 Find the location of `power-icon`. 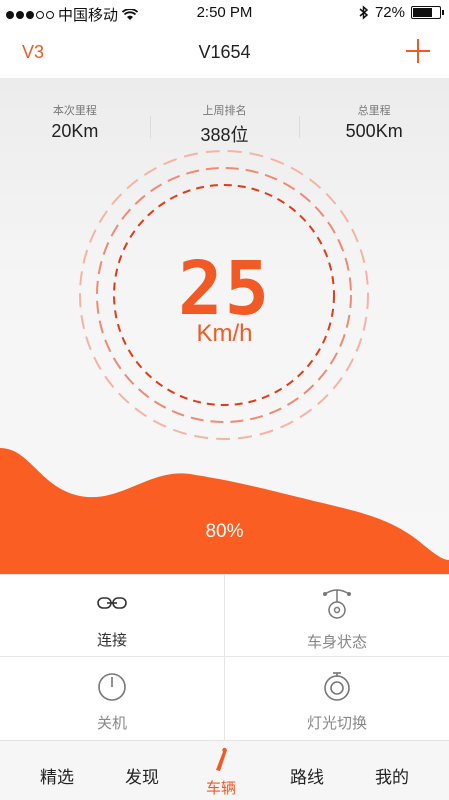

power-icon is located at coordinates (112, 687).